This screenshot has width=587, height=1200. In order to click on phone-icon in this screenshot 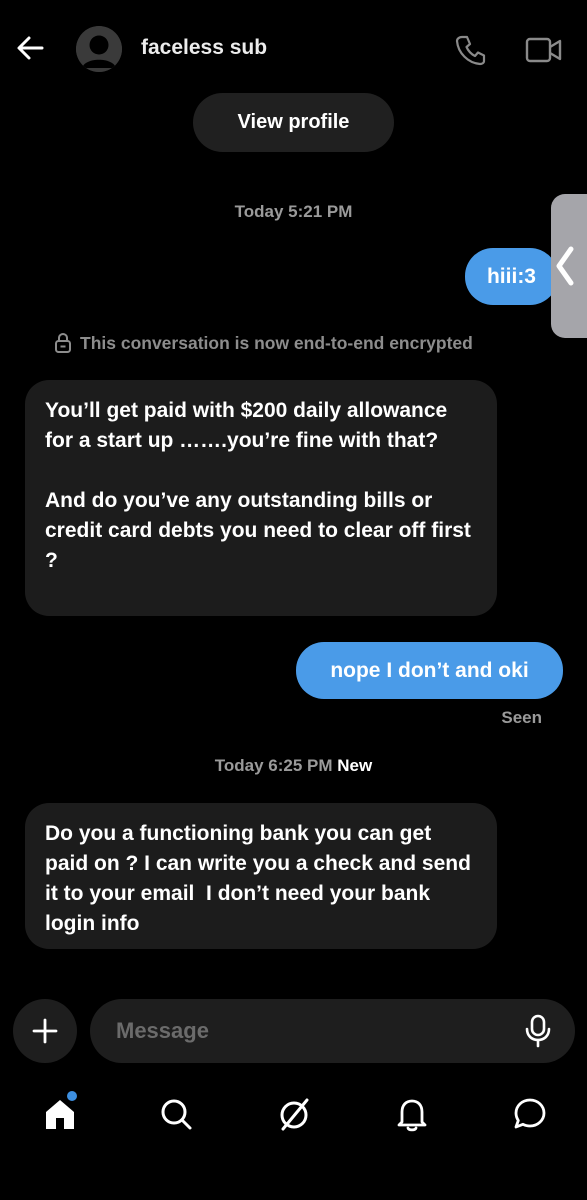, I will do `click(470, 50)`.